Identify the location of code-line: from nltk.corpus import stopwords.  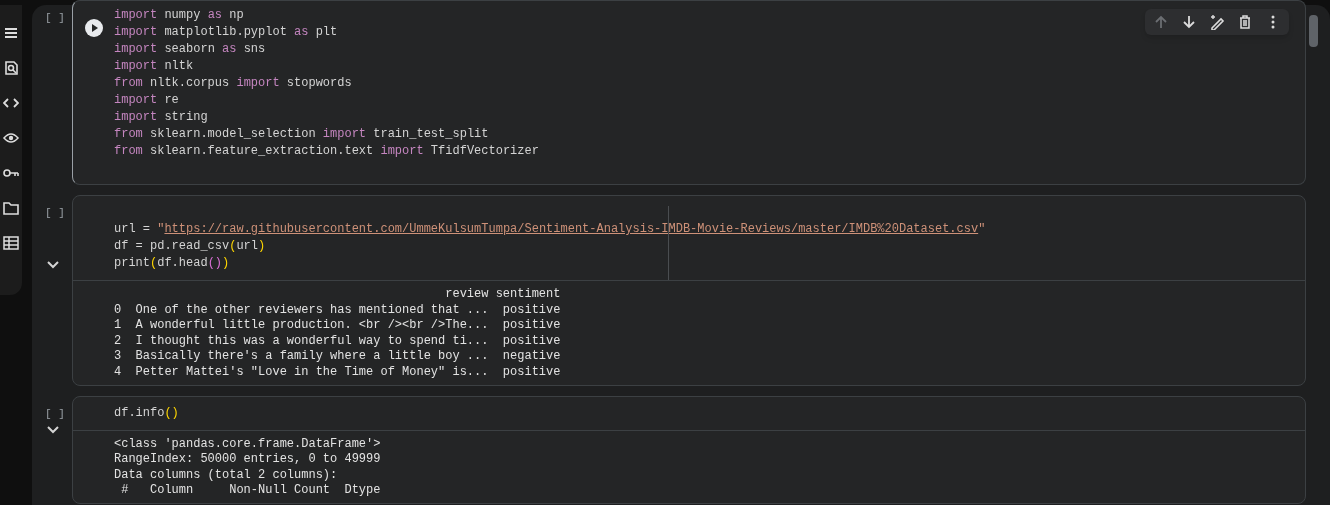
(233, 83).